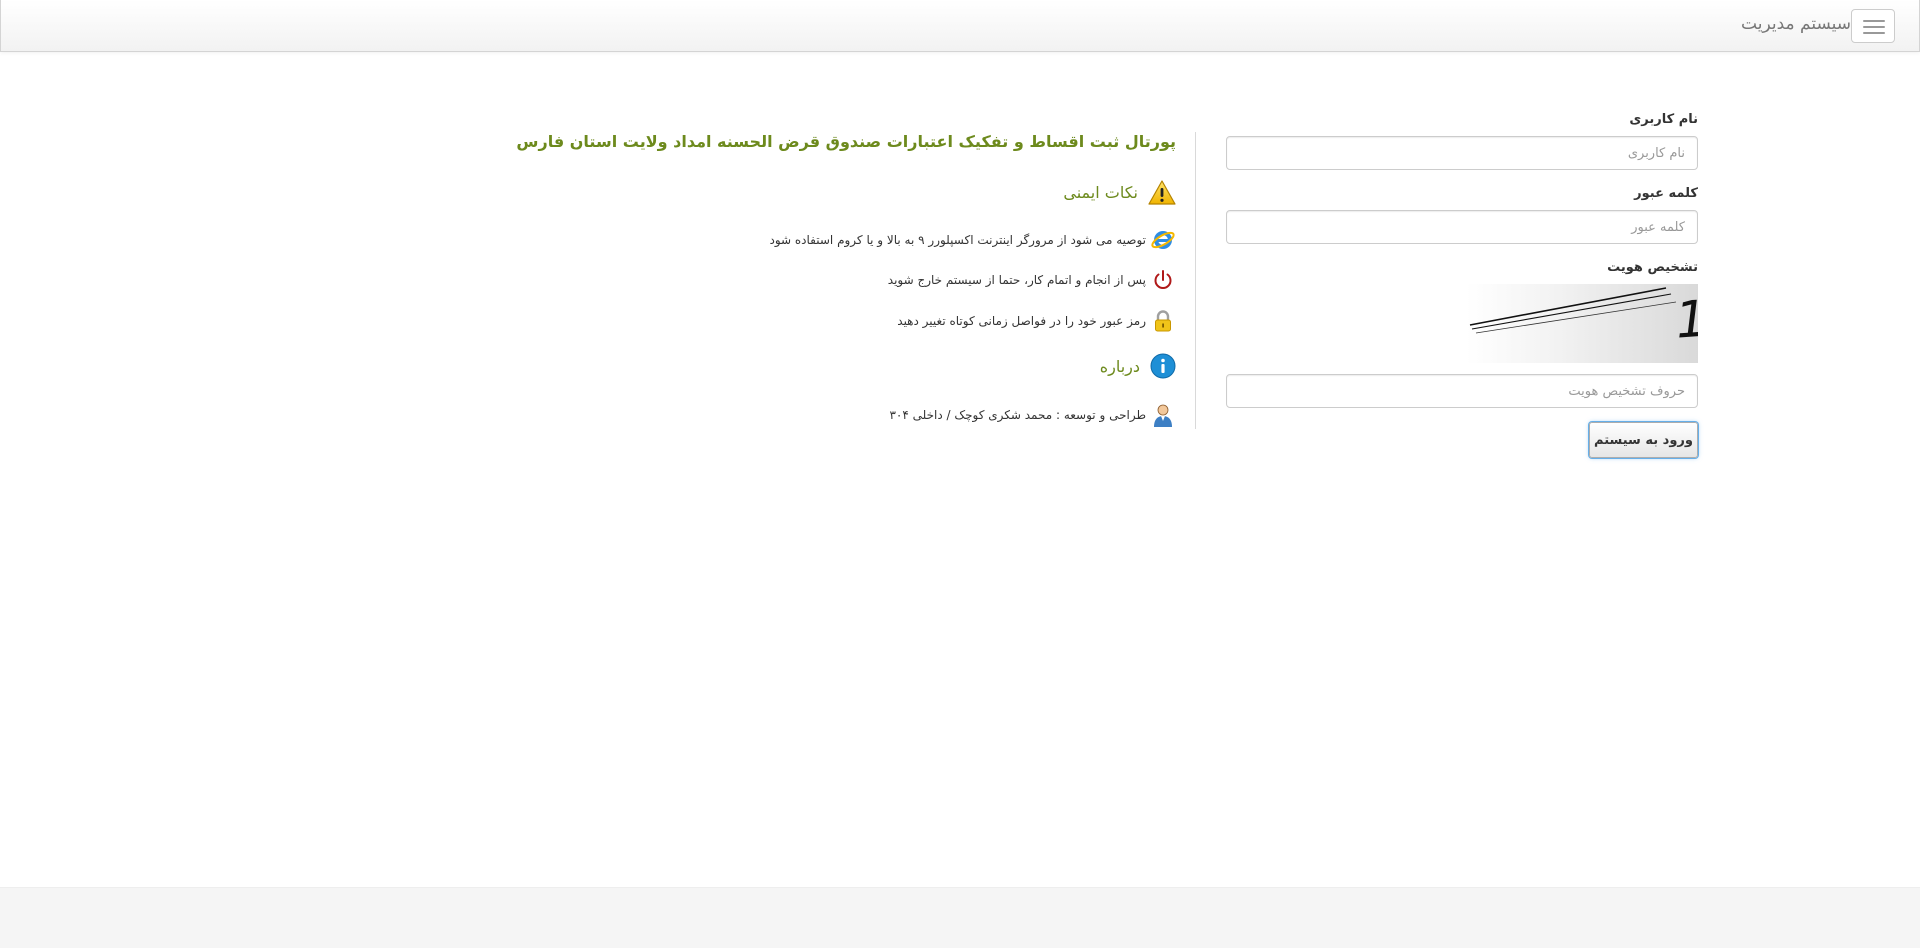 Image resolution: width=1920 pixels, height=948 pixels. What do you see at coordinates (1119, 366) in the screenshot?
I see `about-title: درباره` at bounding box center [1119, 366].